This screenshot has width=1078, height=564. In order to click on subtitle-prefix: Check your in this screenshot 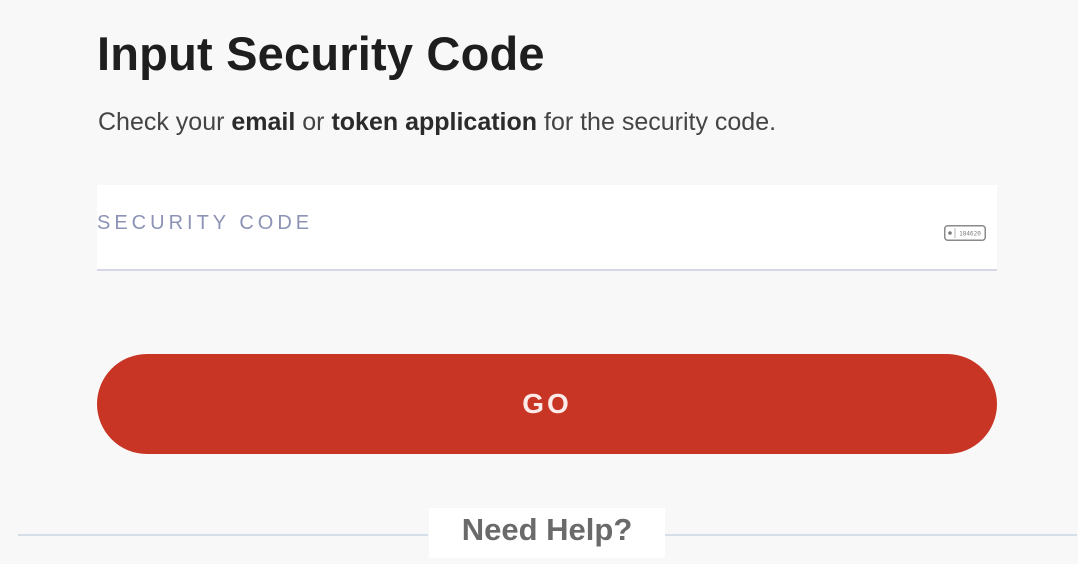, I will do `click(165, 122)`.